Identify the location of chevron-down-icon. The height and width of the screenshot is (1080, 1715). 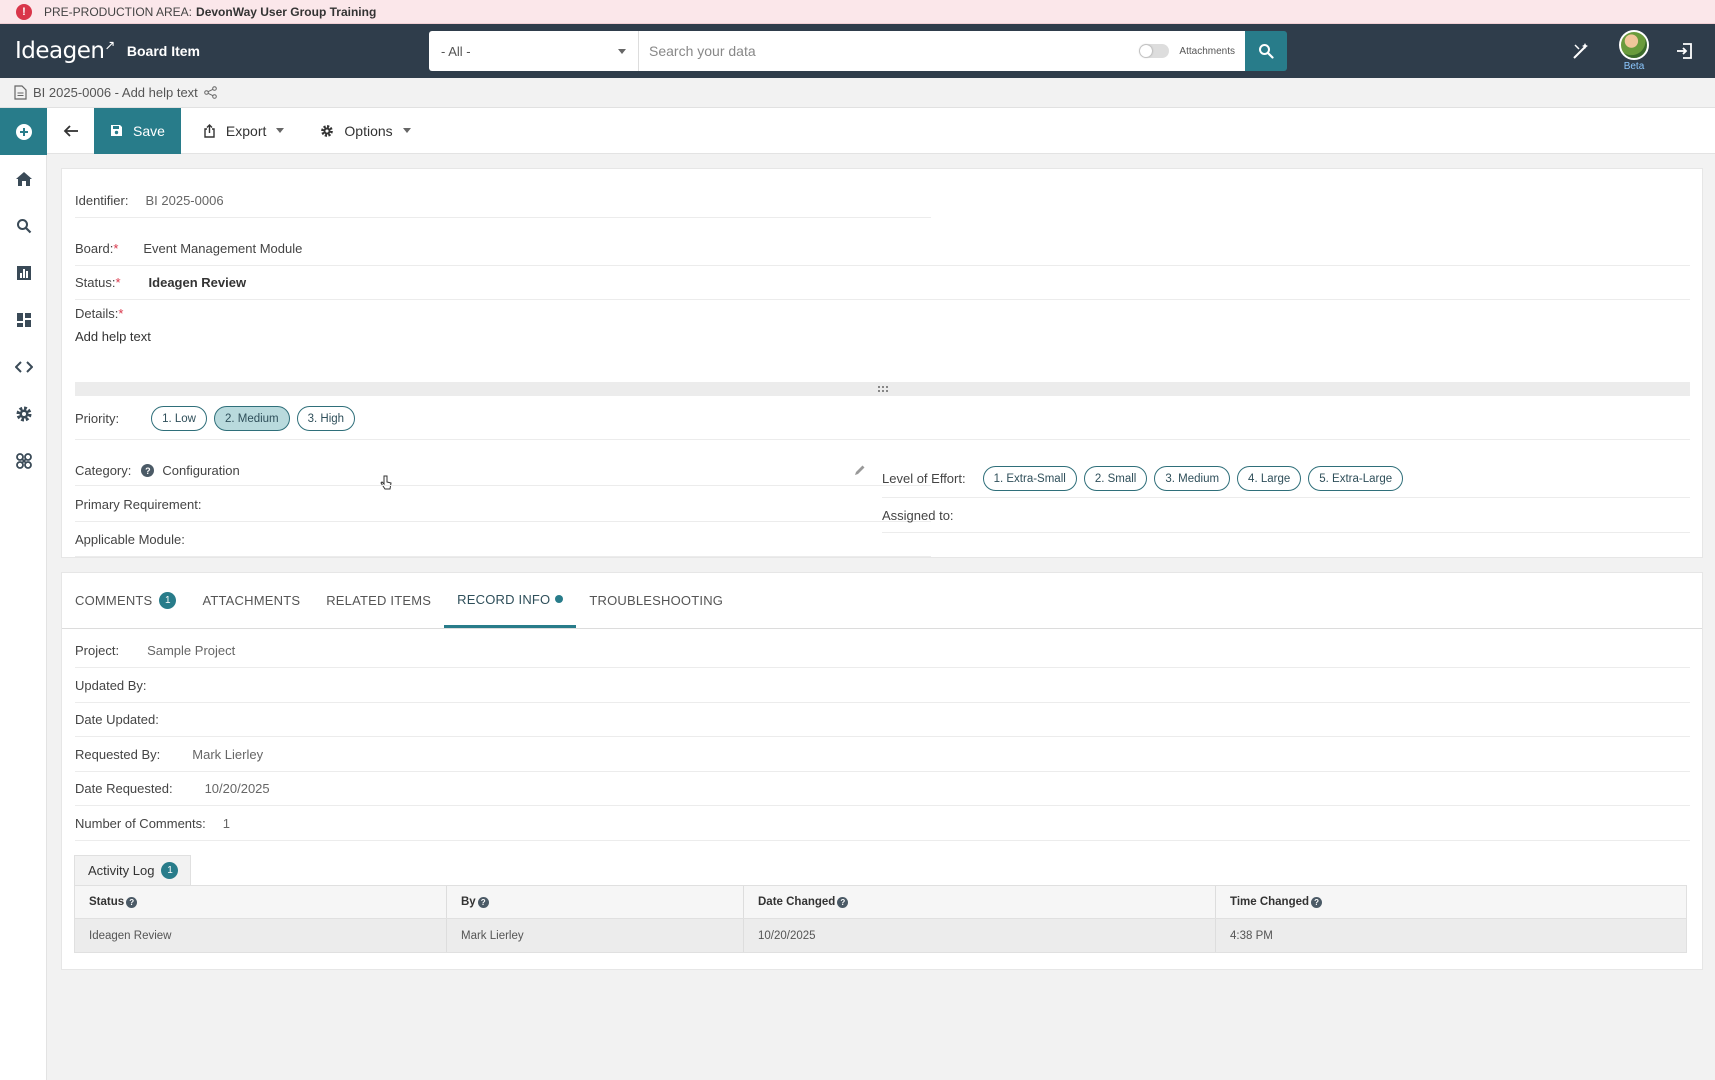
(280, 130).